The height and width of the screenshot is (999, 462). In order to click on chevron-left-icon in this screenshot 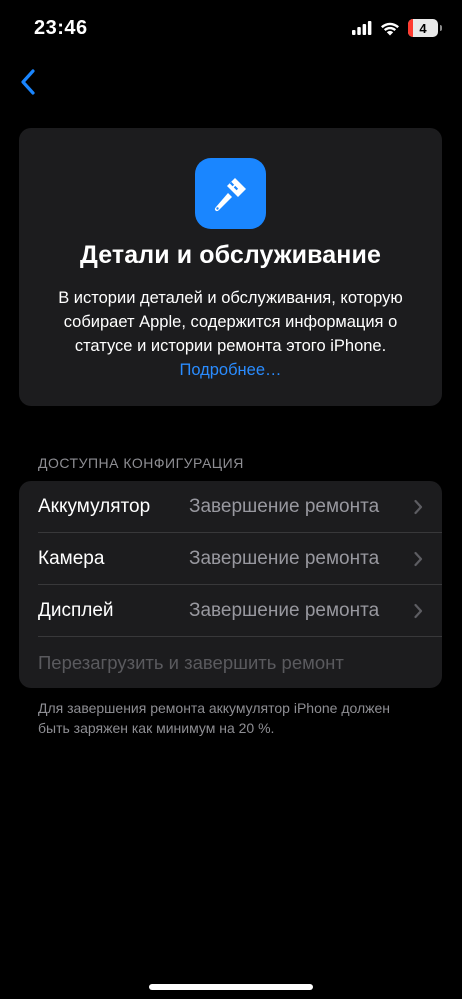, I will do `click(28, 82)`.